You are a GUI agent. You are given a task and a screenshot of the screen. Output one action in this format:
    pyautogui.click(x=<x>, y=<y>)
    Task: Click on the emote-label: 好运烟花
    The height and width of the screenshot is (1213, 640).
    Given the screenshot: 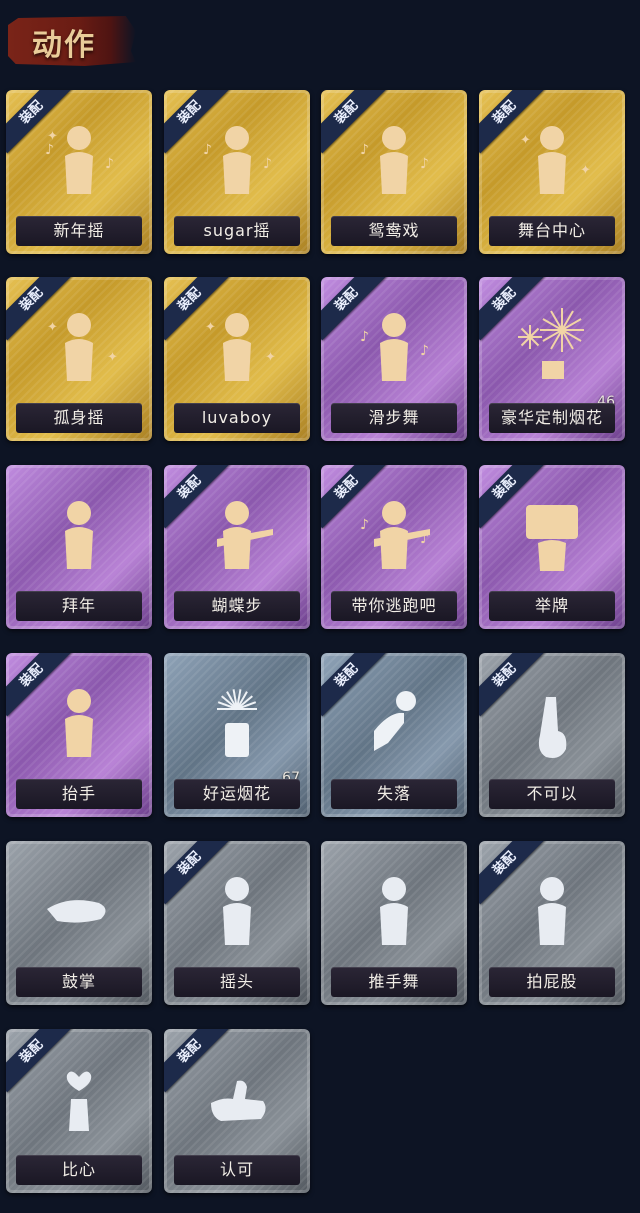 What is the action you would take?
    pyautogui.click(x=237, y=794)
    